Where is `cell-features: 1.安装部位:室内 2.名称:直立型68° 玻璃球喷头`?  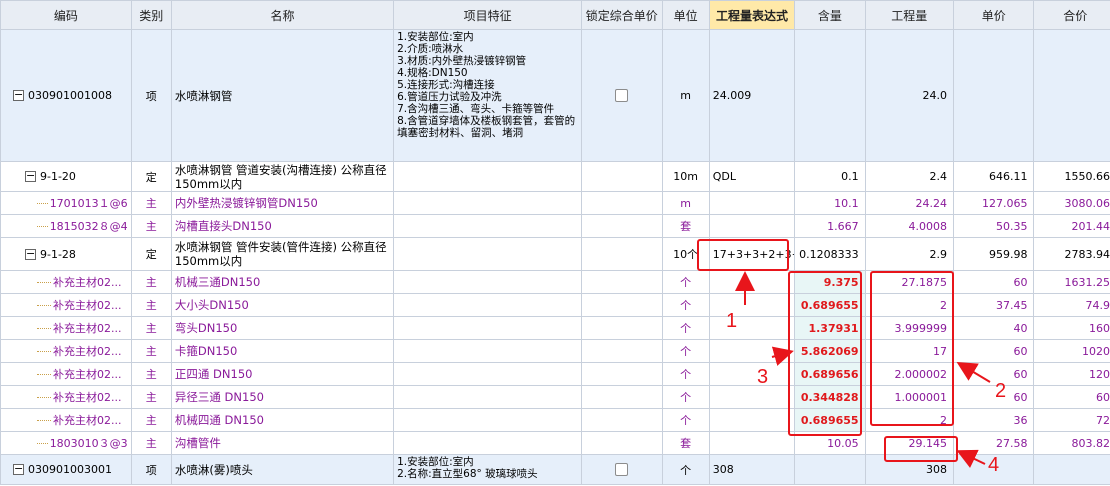
cell-features: 1.安装部位:室内 2.名称:直立型68° 玻璃球喷头 is located at coordinates (488, 469).